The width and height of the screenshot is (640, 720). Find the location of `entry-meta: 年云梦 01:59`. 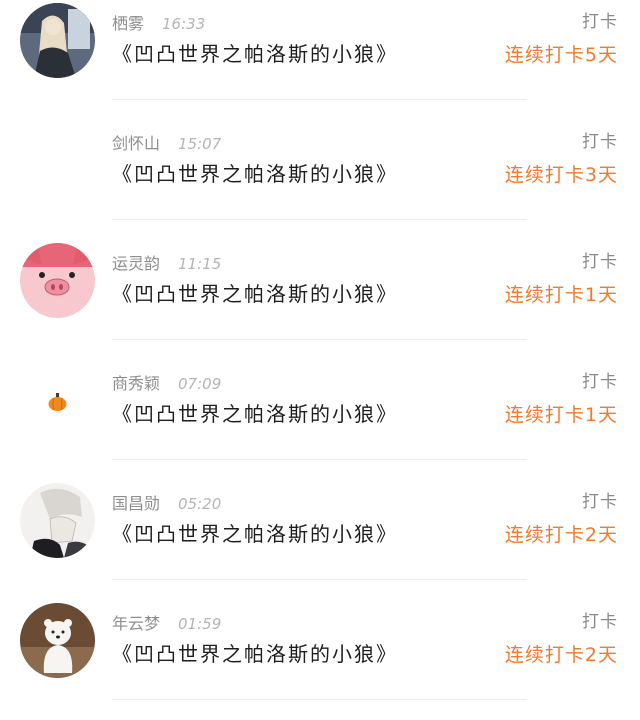

entry-meta: 年云梦 01:59 is located at coordinates (166, 624).